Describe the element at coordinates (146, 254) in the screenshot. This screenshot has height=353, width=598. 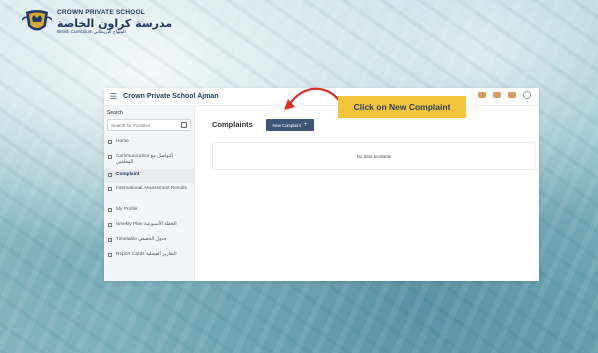
I see `sidebar-item-label: Report Cards التقارير الفصلية` at that location.